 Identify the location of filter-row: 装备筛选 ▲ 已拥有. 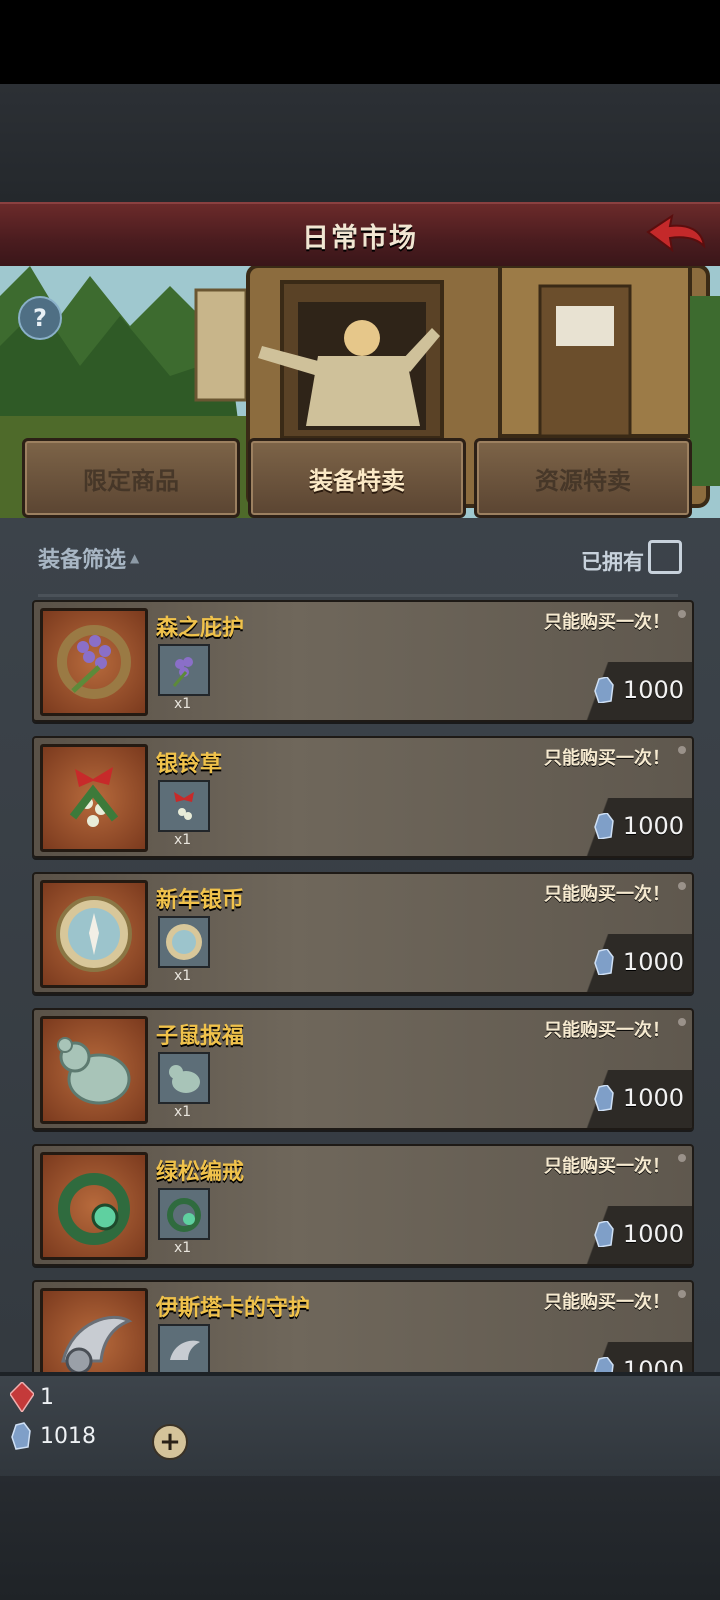
(360, 566).